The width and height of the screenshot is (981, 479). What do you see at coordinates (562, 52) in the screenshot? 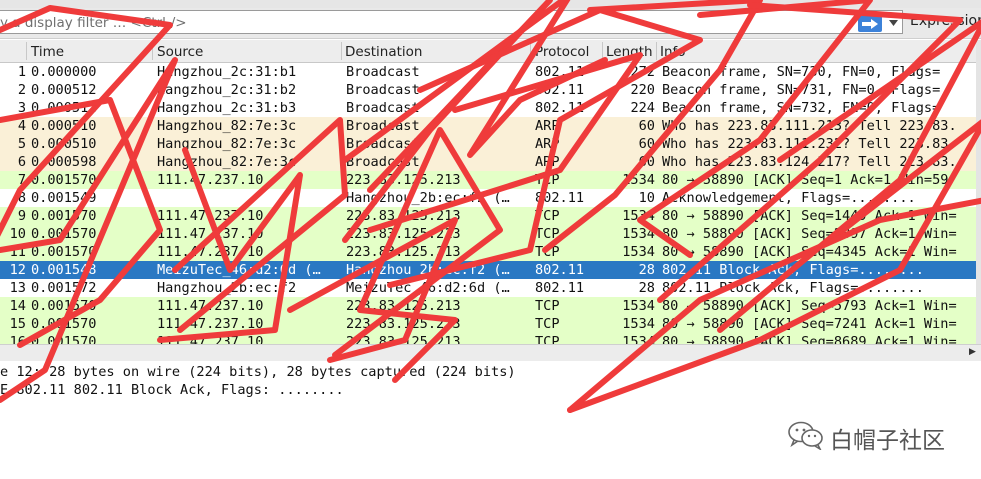
I see `column-header-protocol: Protocol` at bounding box center [562, 52].